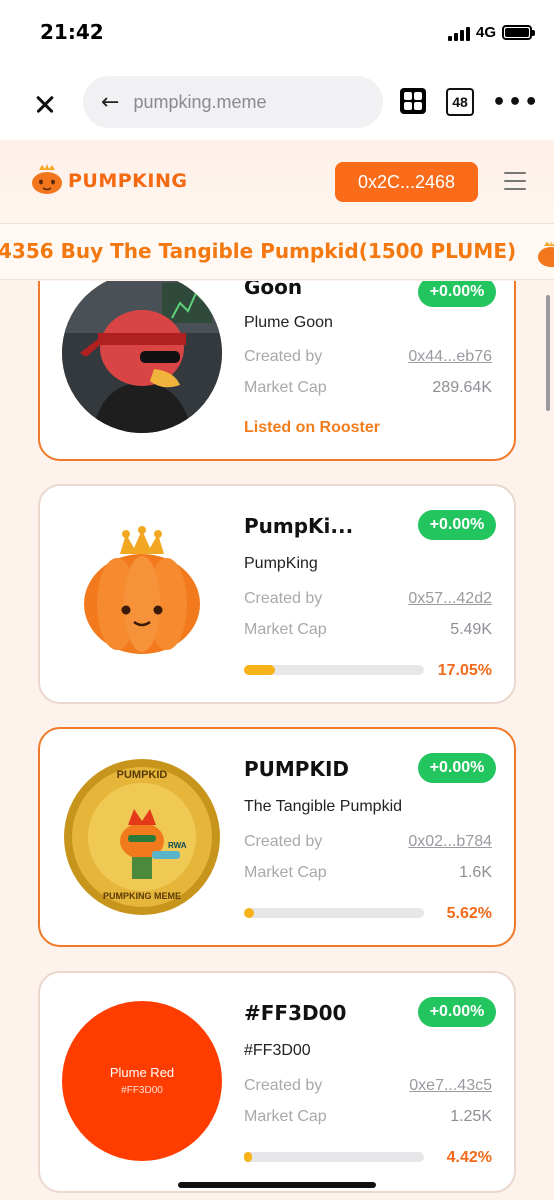  Describe the element at coordinates (142, 1090) in the screenshot. I see `image-subtitle: #FF3D00` at that location.